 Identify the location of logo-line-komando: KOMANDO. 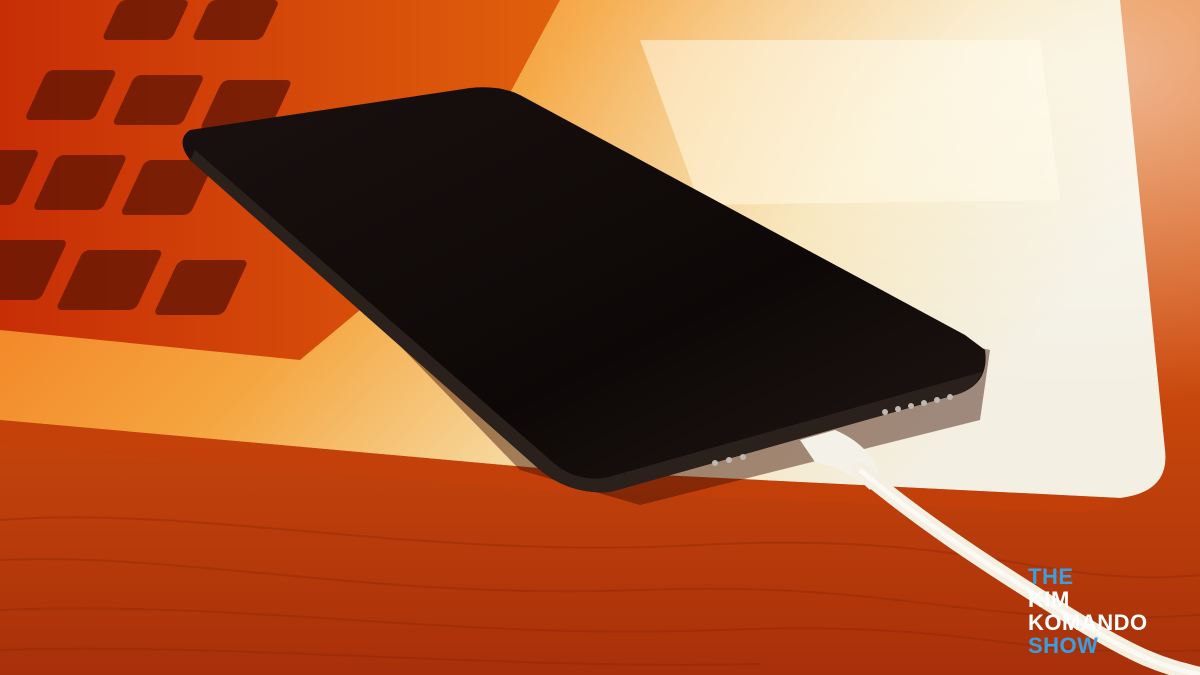
(1088, 622).